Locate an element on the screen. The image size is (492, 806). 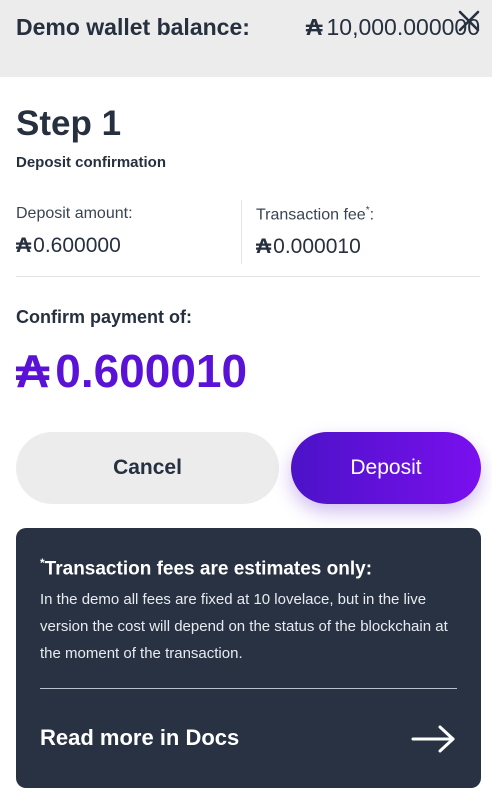
info-title: Transaction fees are estimates only: is located at coordinates (208, 569).